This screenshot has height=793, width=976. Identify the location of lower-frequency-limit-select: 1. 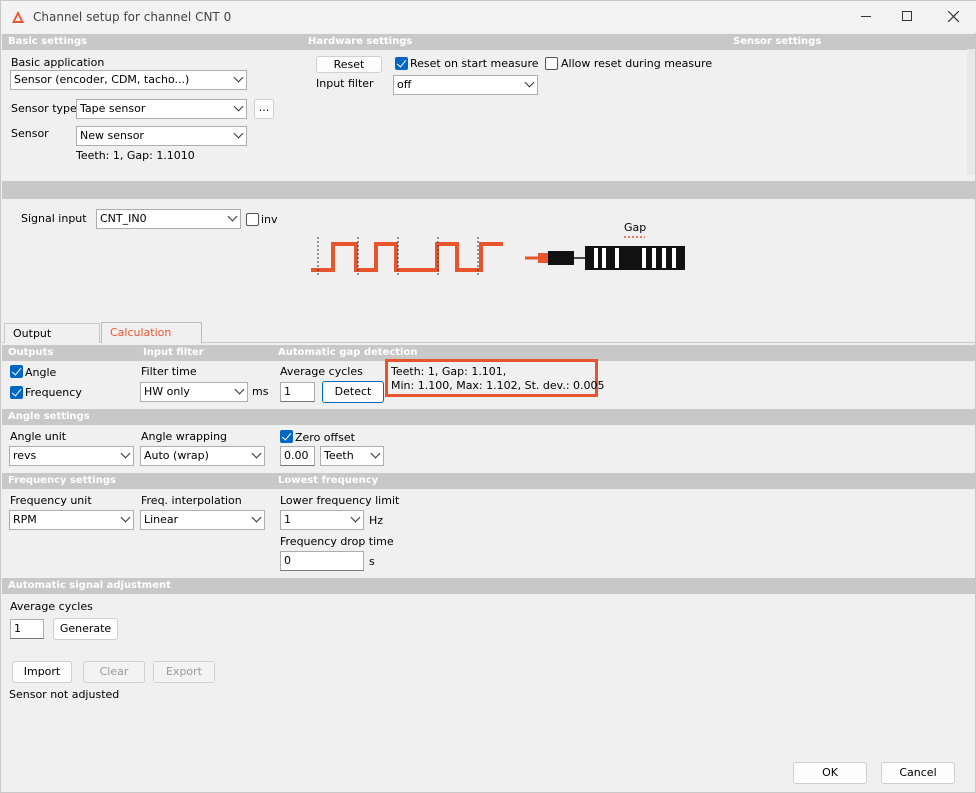
(322, 520).